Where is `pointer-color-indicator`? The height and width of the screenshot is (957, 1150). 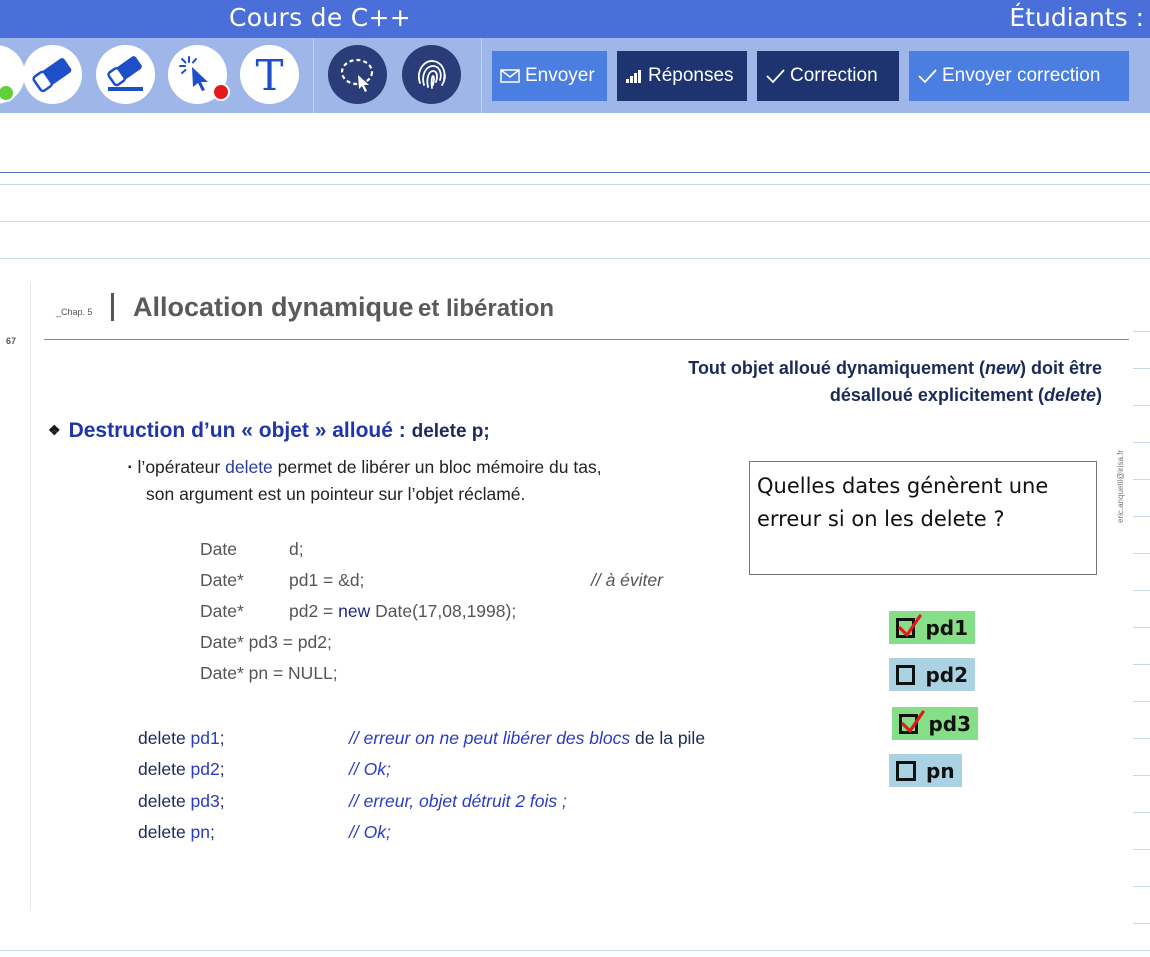 pointer-color-indicator is located at coordinates (221, 92).